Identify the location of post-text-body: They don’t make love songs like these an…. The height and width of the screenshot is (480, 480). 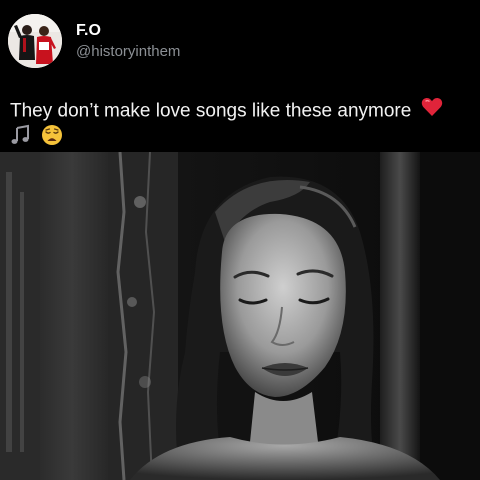
(211, 111).